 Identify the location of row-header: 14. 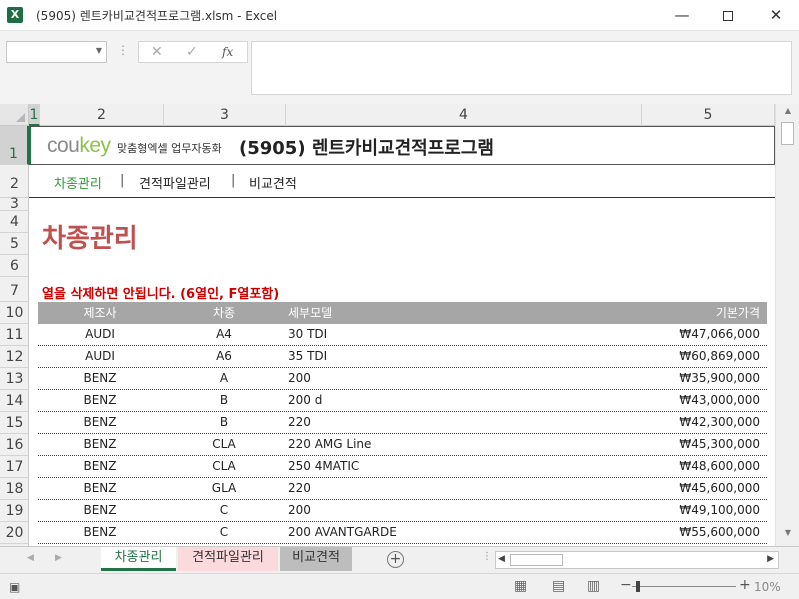
(14, 401).